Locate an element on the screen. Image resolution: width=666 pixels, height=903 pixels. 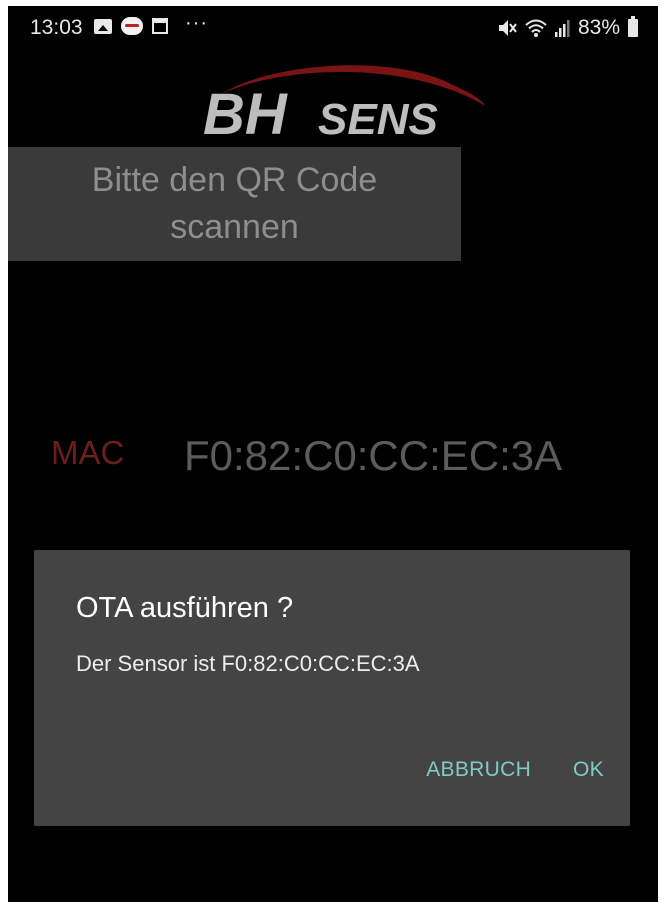
logo-text-secondary: SENS is located at coordinates (378, 119).